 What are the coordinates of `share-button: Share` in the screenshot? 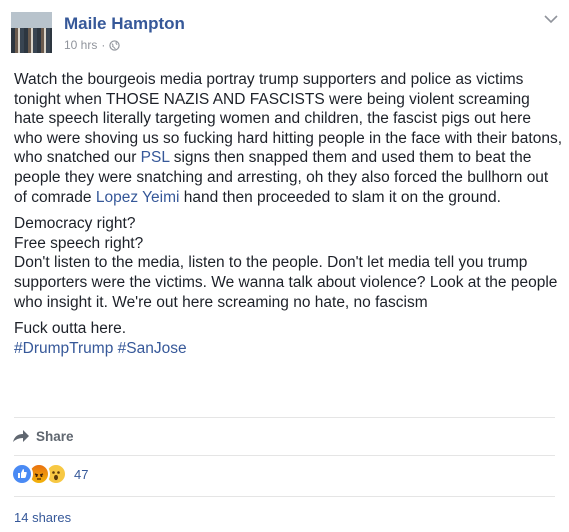 It's located at (43, 436).